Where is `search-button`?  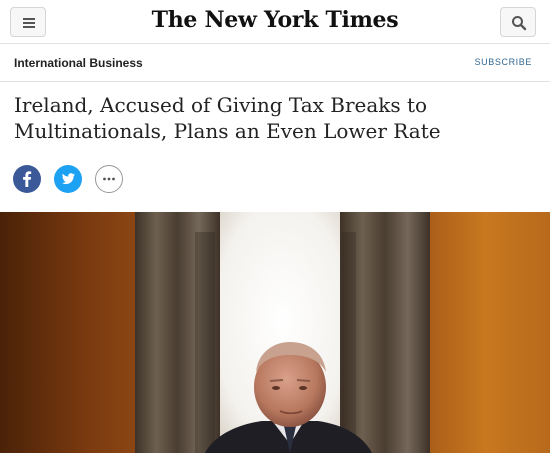
search-button is located at coordinates (518, 22).